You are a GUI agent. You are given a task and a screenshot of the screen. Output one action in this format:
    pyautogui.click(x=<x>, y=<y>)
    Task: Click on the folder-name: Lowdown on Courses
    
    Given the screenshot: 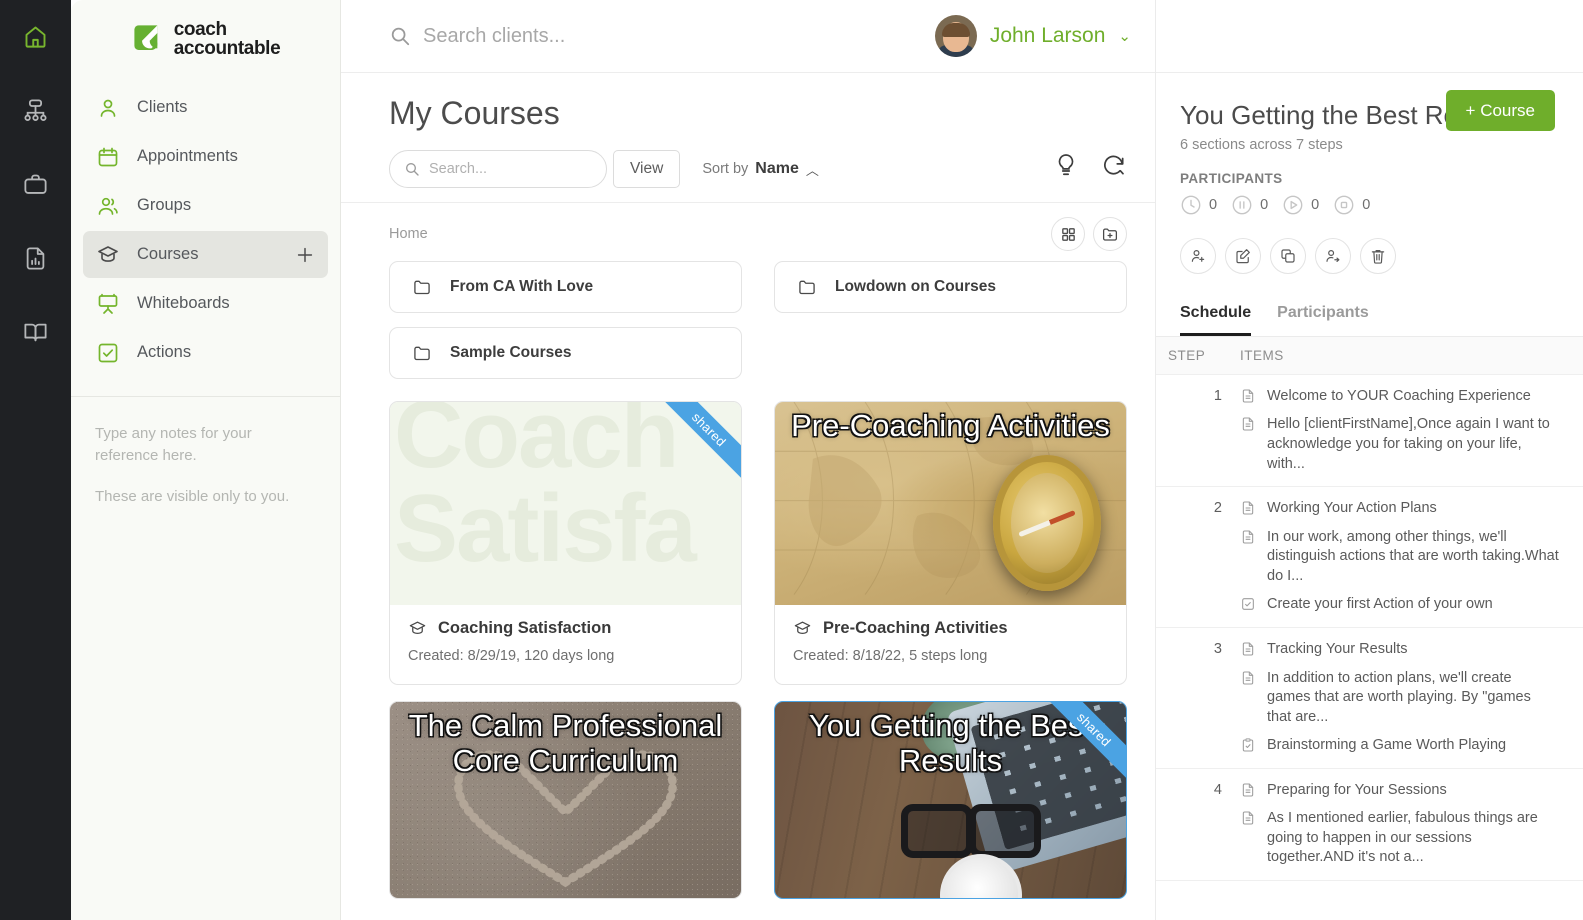 What is the action you would take?
    pyautogui.click(x=916, y=286)
    